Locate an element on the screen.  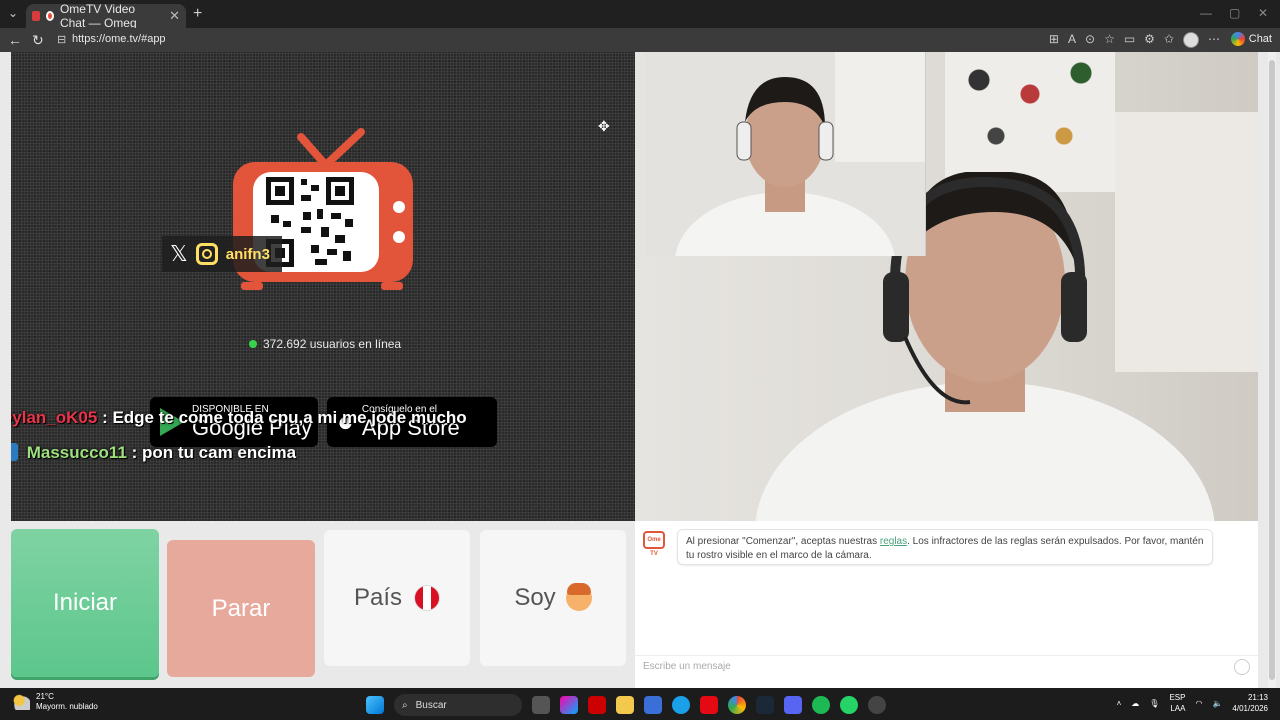
stream-chat-line: Massucco11 : pon tu cam encima is located at coordinates (153, 453).